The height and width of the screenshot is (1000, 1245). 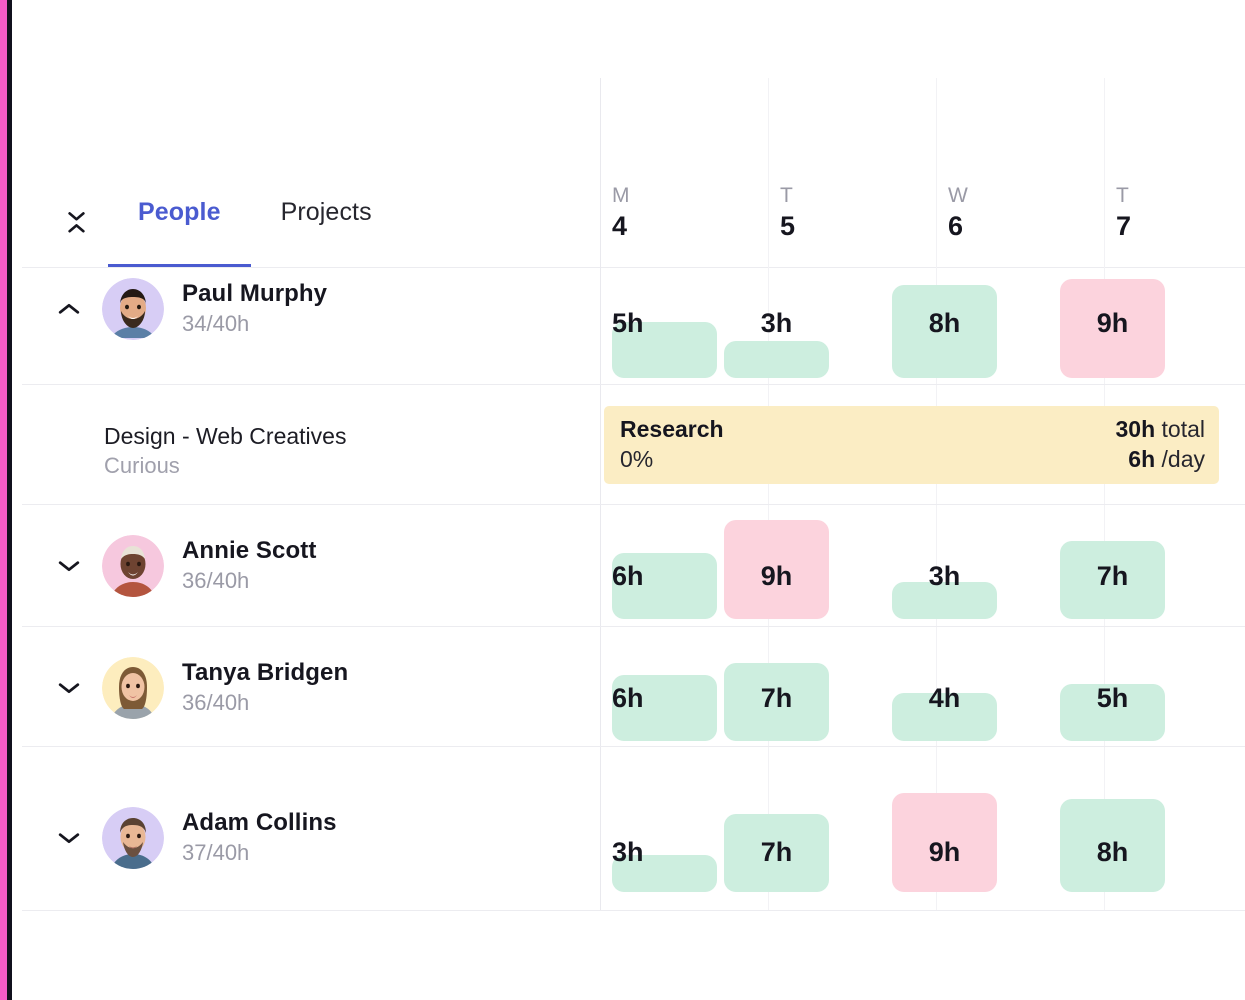 I want to click on avatar-image-annie, so click(x=133, y=566).